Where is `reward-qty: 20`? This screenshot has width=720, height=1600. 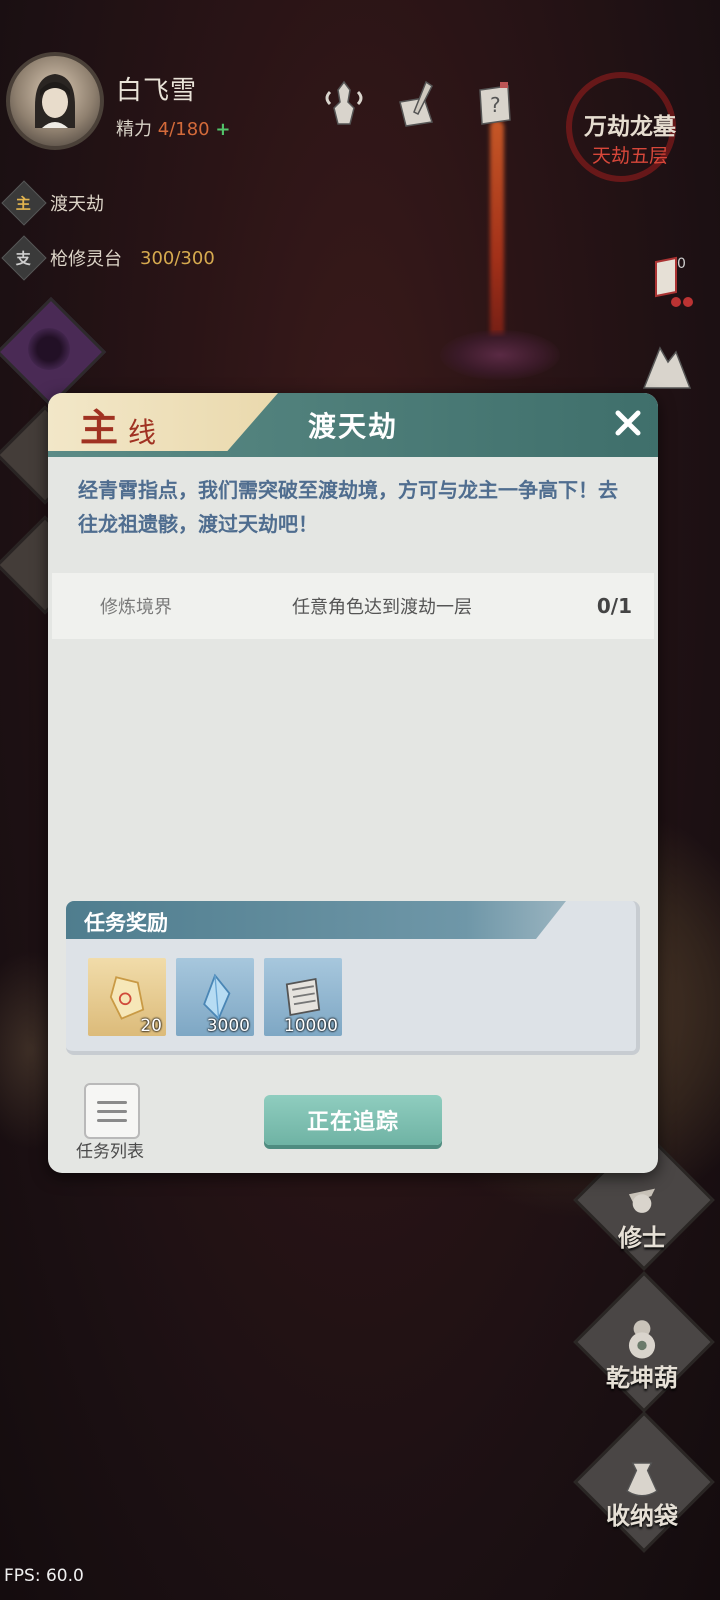
reward-qty: 20 is located at coordinates (151, 1026).